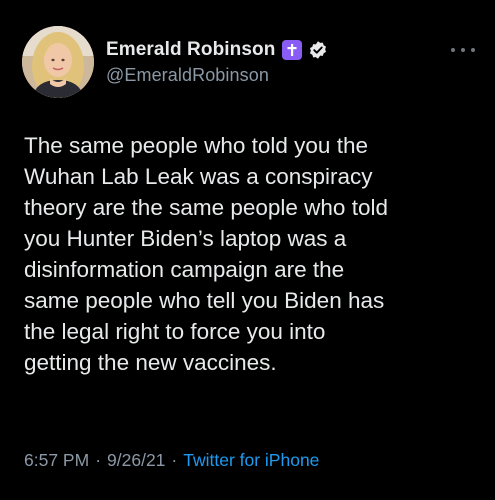 The height and width of the screenshot is (500, 495). I want to click on verified-icon, so click(318, 50).